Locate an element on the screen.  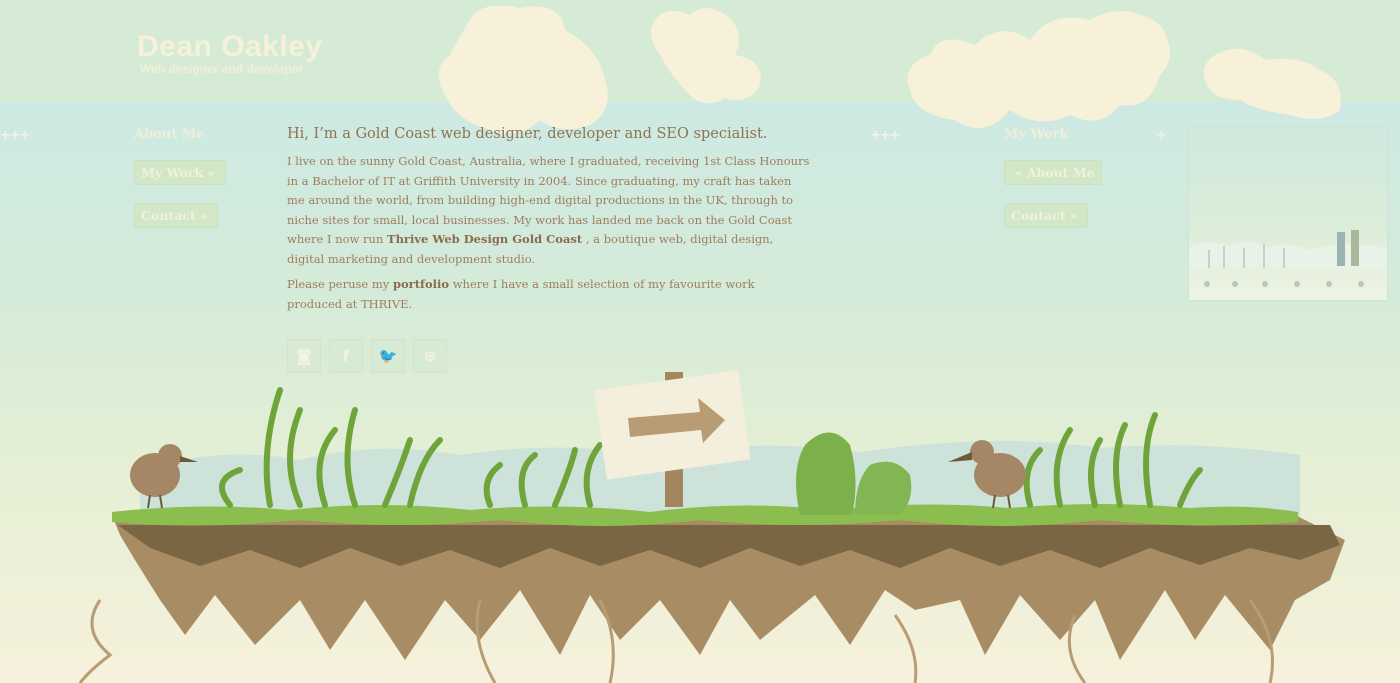
arrow-right-icon is located at coordinates (676, 420).